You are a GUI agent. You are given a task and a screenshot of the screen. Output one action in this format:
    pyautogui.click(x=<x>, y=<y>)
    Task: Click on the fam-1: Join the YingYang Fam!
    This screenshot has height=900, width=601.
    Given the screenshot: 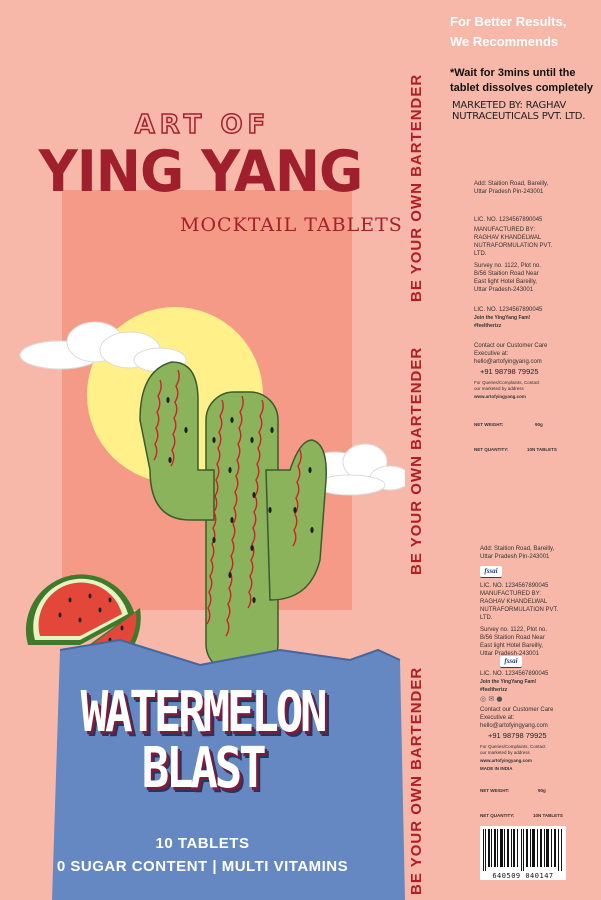 What is the action you would take?
    pyautogui.click(x=502, y=318)
    